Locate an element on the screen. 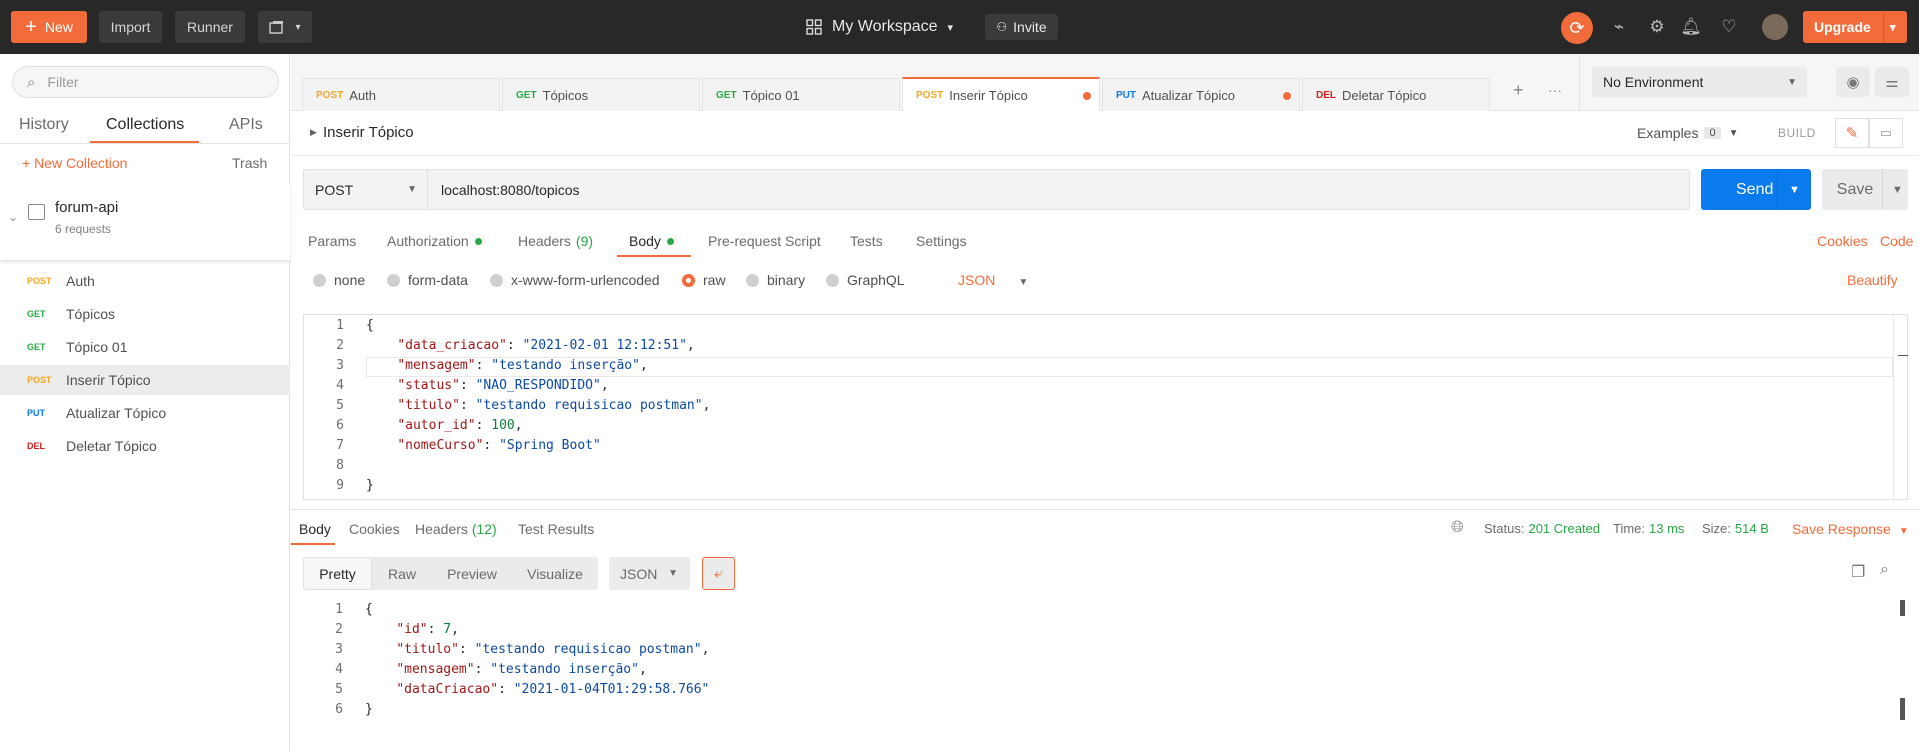 Image resolution: width=1919 pixels, height=751 pixels. url-input: localhost:8080/topicos is located at coordinates (1059, 189).